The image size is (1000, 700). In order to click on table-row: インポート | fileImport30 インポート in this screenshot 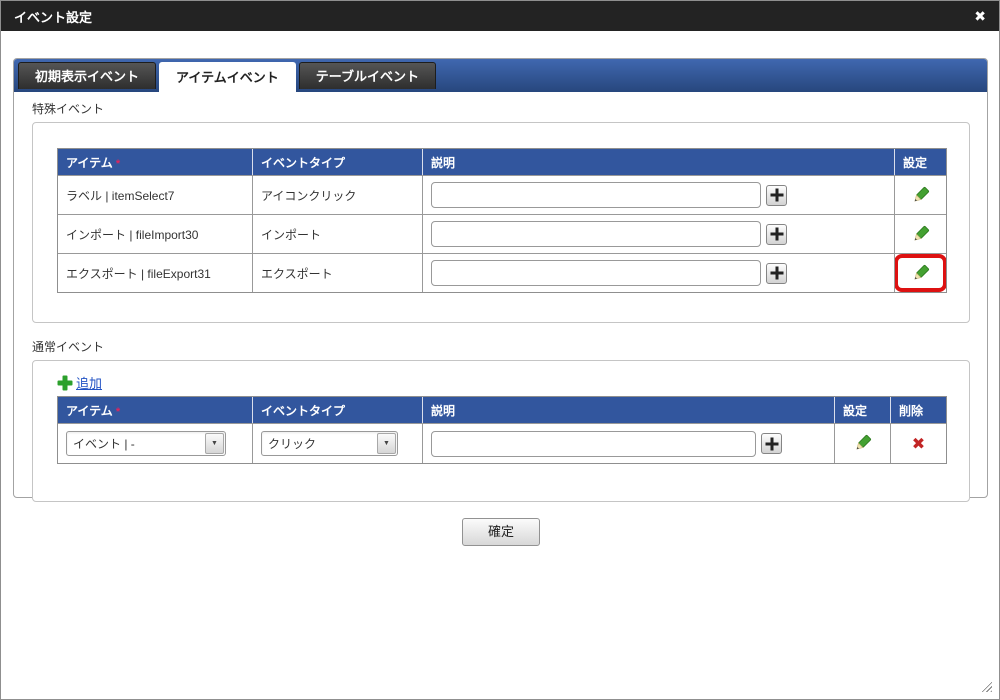, I will do `click(502, 233)`.